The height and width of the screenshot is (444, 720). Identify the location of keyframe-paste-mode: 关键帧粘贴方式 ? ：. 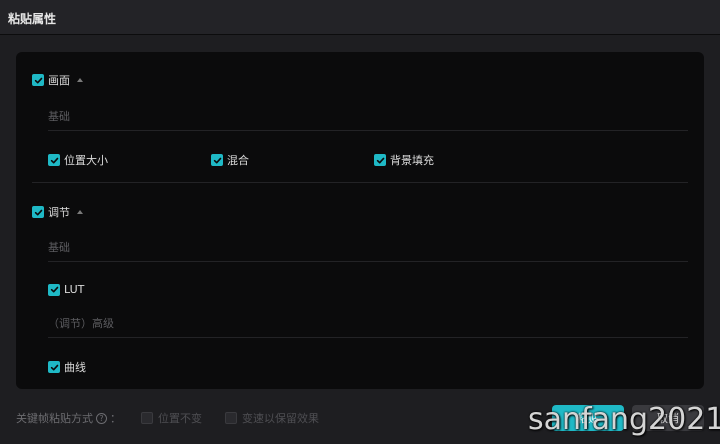
(68, 418).